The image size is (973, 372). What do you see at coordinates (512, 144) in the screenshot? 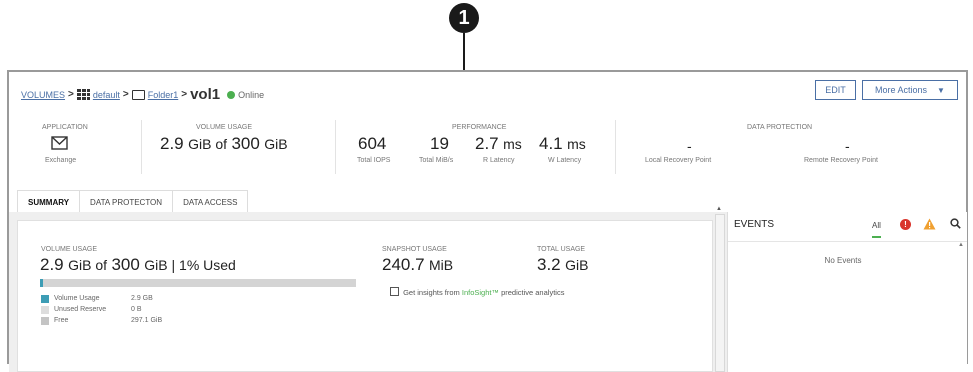
I see `r-latency-unit: ms` at bounding box center [512, 144].